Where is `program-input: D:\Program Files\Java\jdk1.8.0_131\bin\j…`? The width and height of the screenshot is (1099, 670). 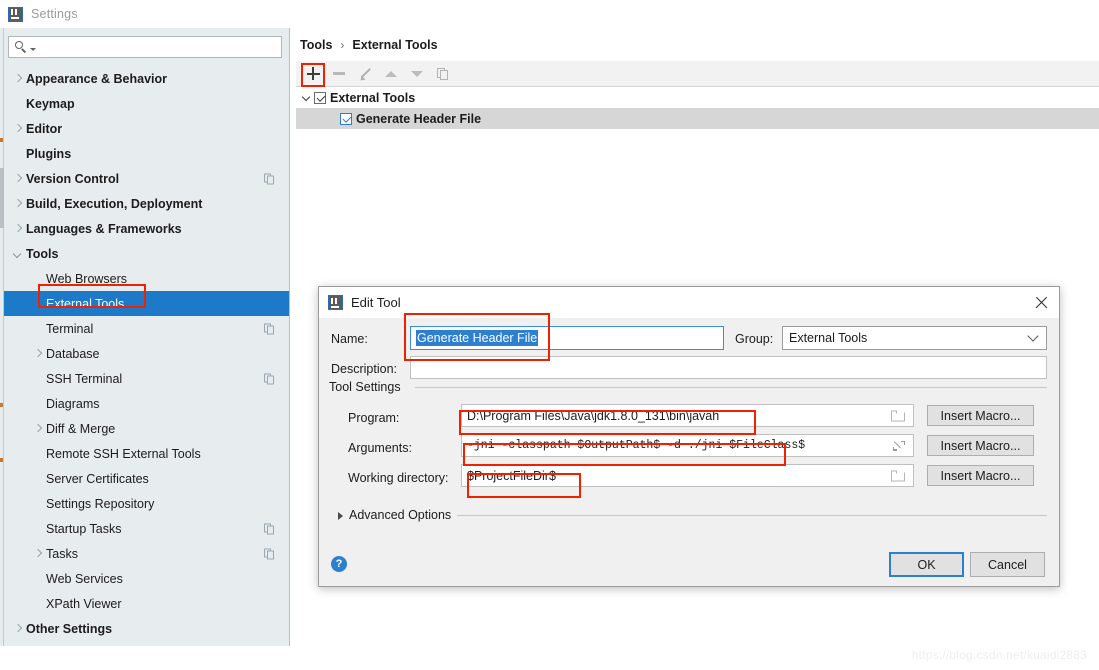 program-input: D:\Program Files\Java\jdk1.8.0_131\bin\j… is located at coordinates (682, 415).